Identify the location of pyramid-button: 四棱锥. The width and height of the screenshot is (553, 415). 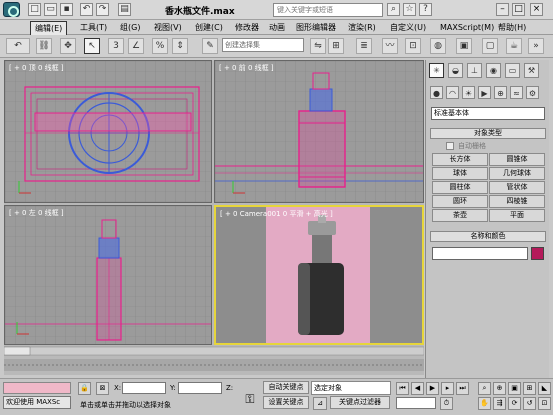
(517, 201).